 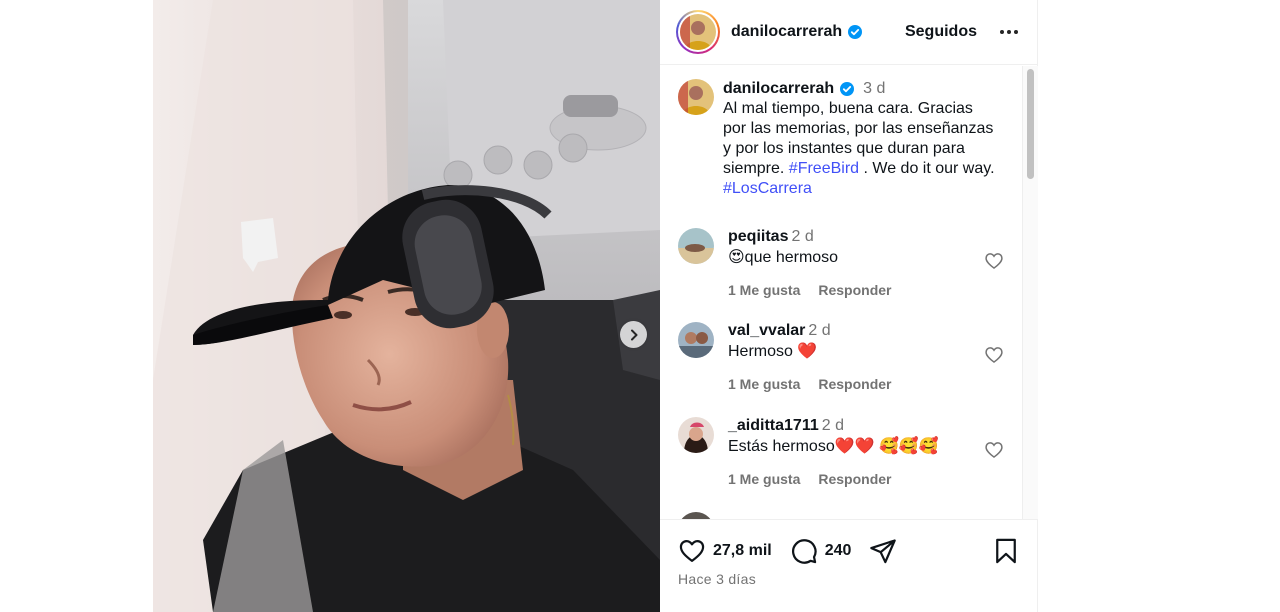 What do you see at coordinates (872, 189) in the screenshot?
I see `caption-line: #LosCarrera` at bounding box center [872, 189].